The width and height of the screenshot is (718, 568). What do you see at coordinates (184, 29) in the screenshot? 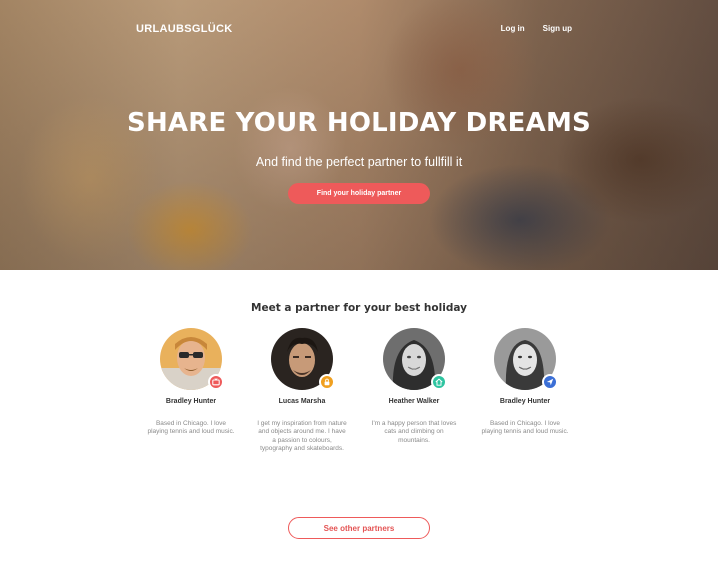
I see `brand-logo: URLAUBSGLÜCK` at bounding box center [184, 29].